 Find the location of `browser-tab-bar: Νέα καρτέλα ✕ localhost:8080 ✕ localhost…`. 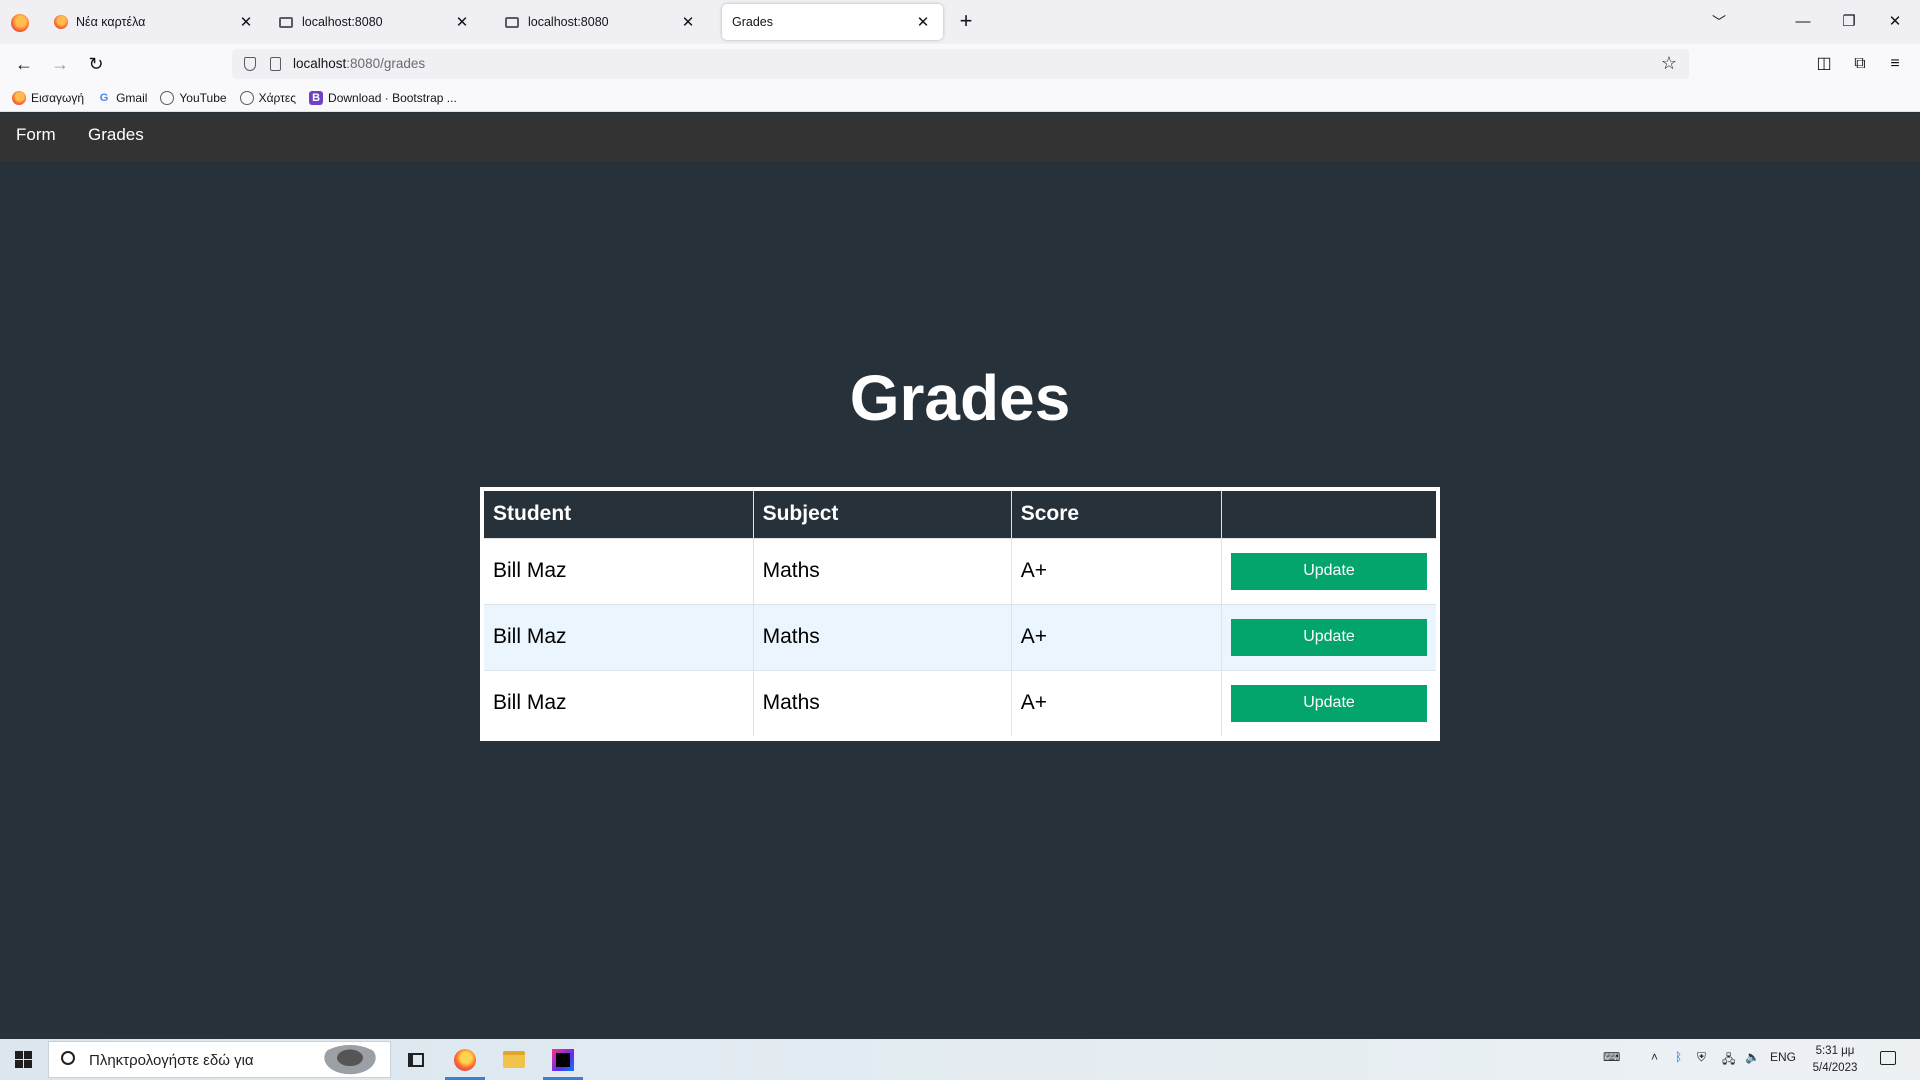

browser-tab-bar: Νέα καρτέλα ✕ localhost:8080 ✕ localhost… is located at coordinates (960, 22).